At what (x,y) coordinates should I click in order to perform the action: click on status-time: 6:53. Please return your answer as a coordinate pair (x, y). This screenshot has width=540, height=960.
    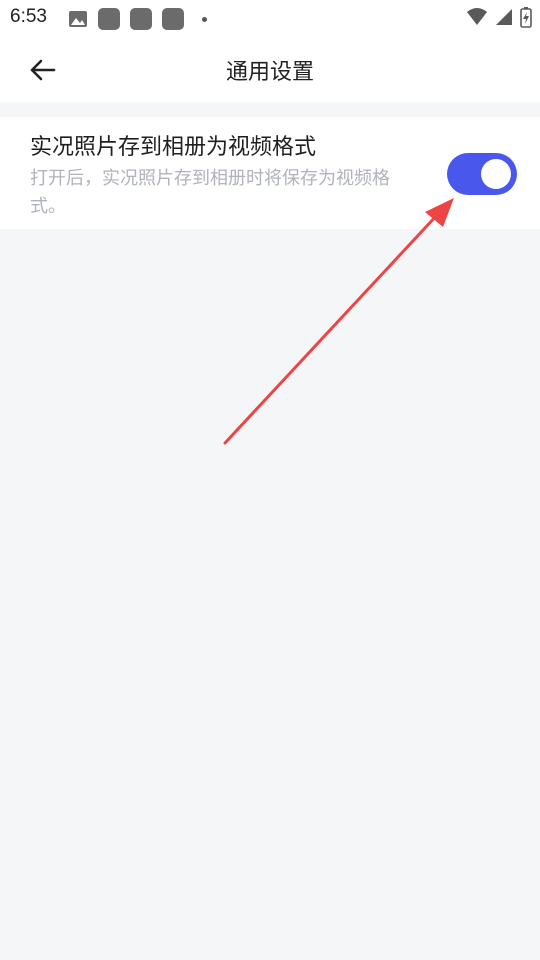
    Looking at the image, I should click on (28, 16).